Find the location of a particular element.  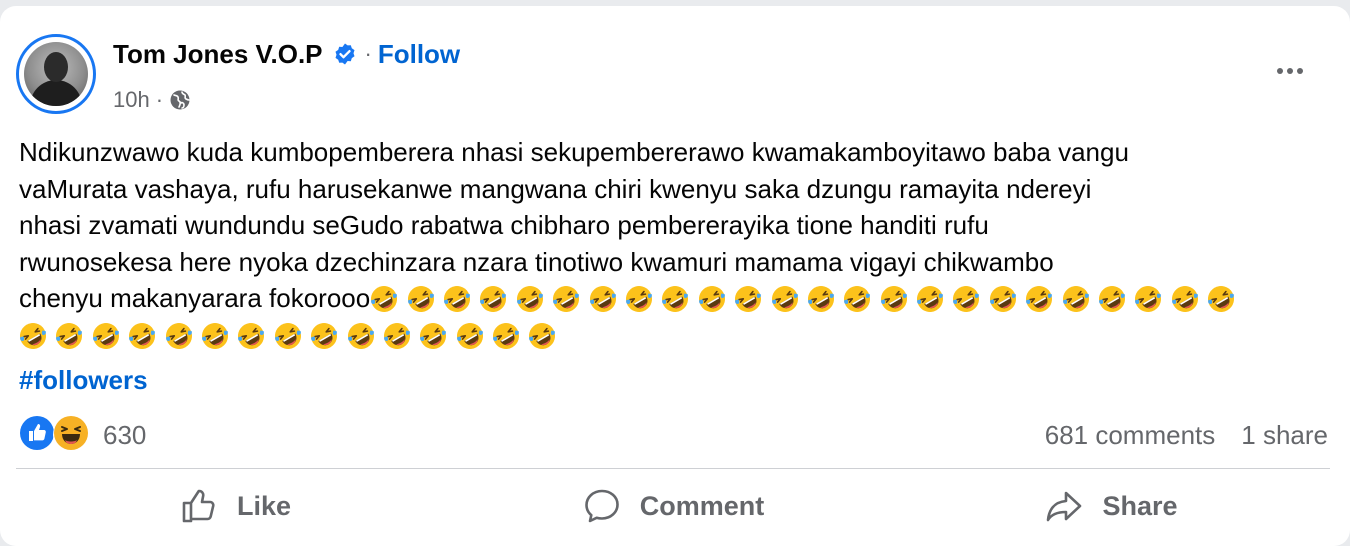

author-avatar is located at coordinates (56, 74).